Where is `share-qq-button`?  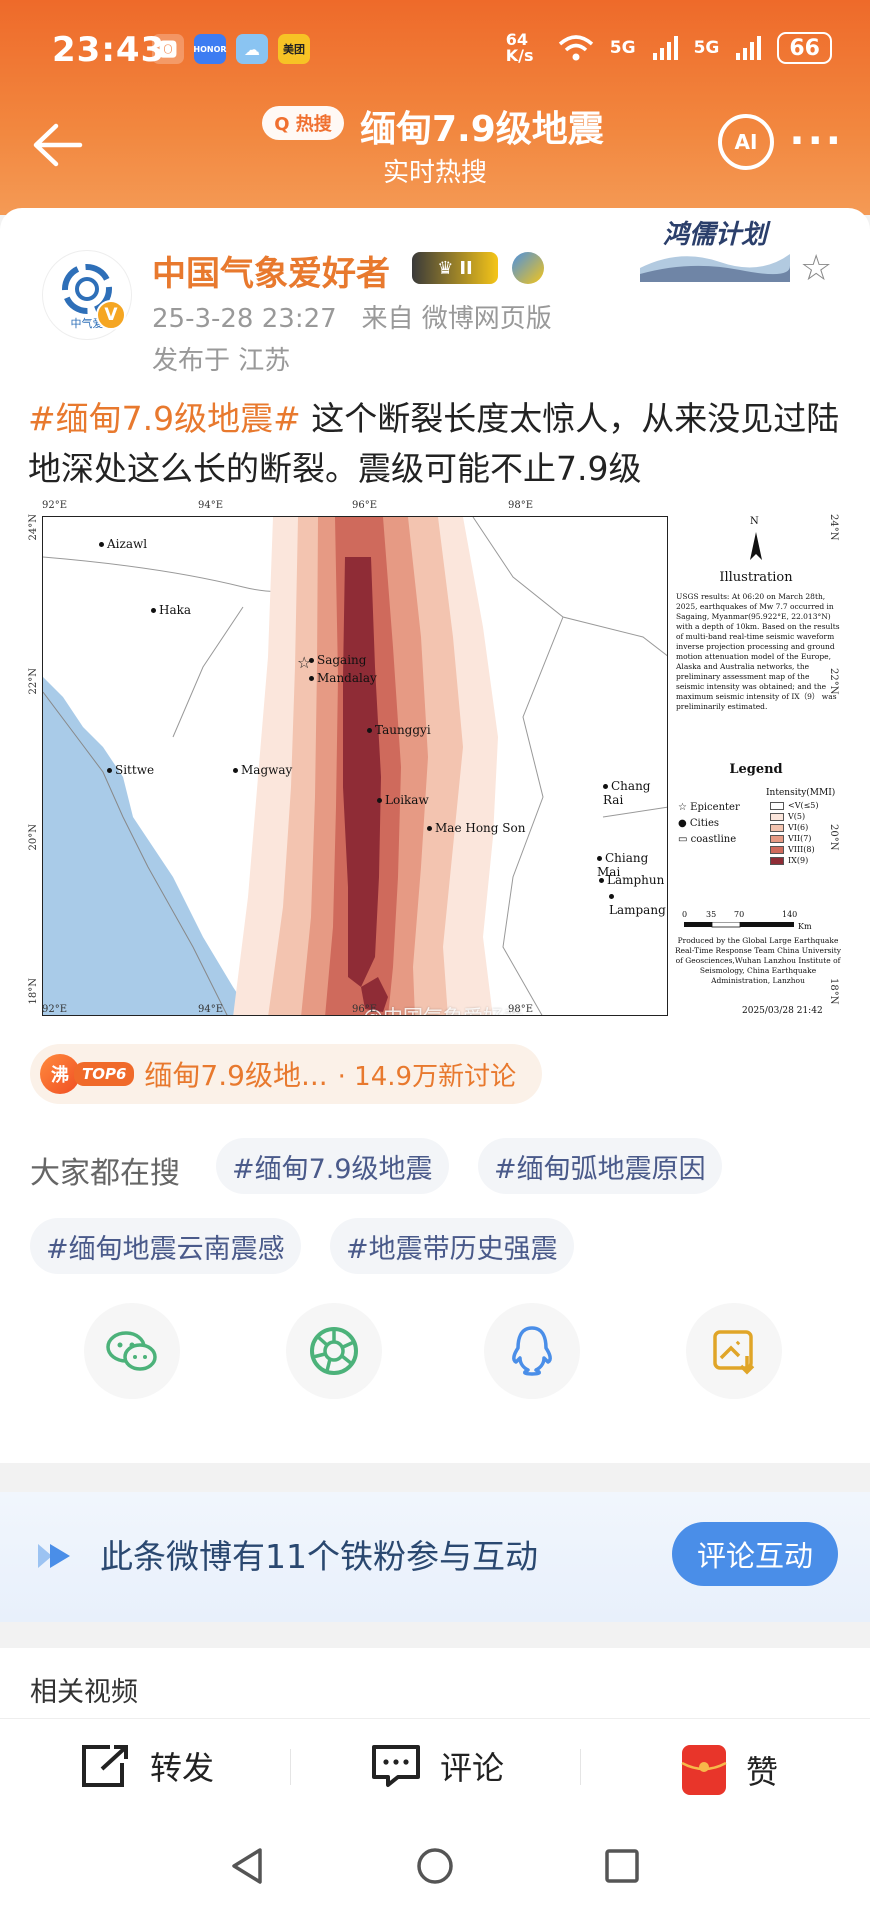
share-qq-button is located at coordinates (532, 1351).